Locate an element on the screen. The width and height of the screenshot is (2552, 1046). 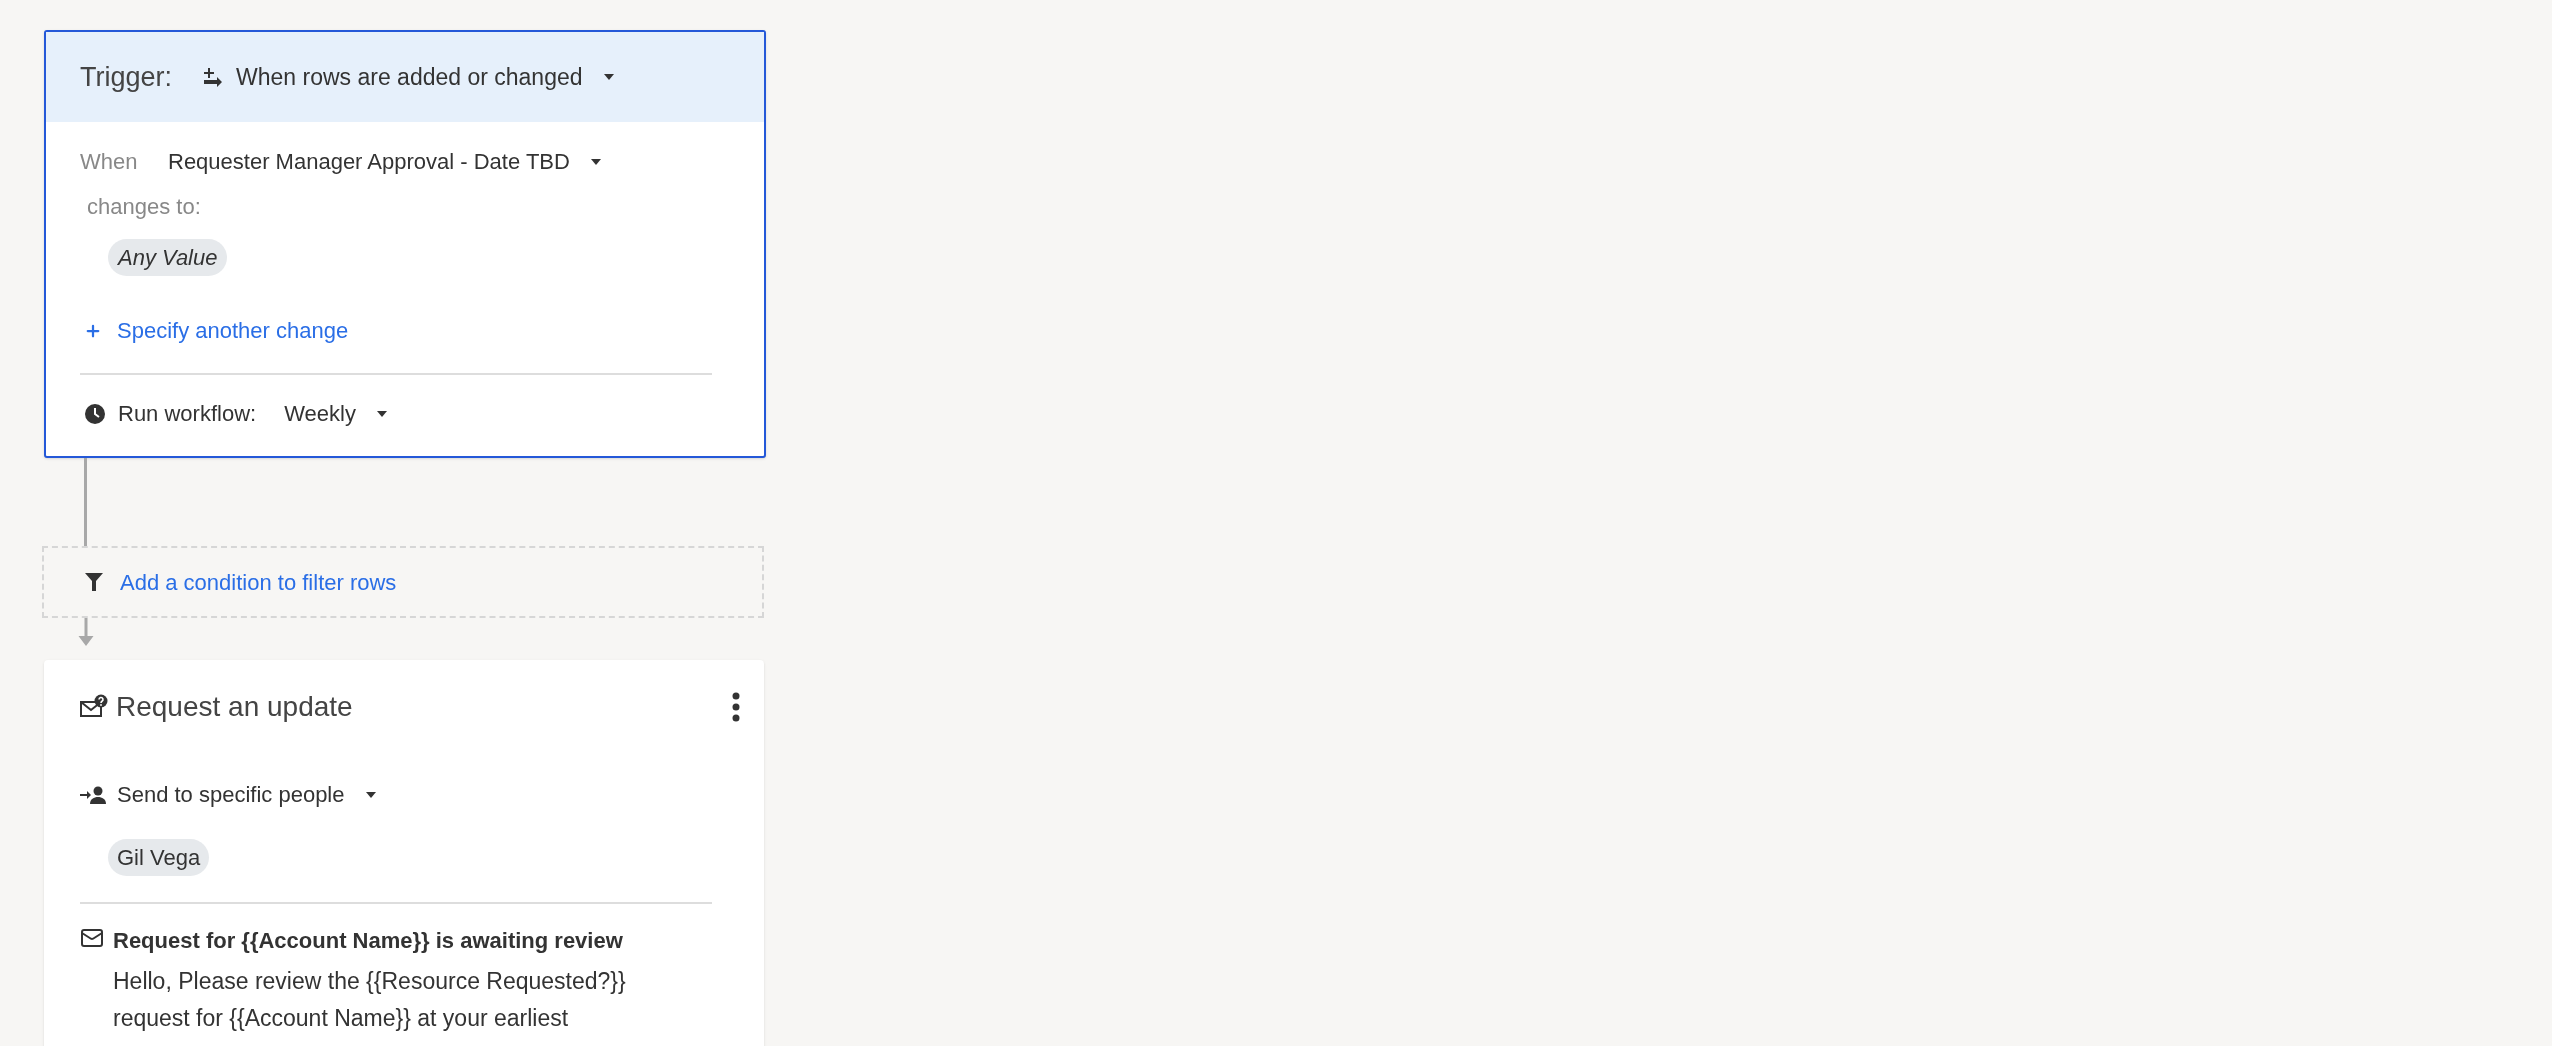
trigger-label: Trigger: is located at coordinates (126, 77).